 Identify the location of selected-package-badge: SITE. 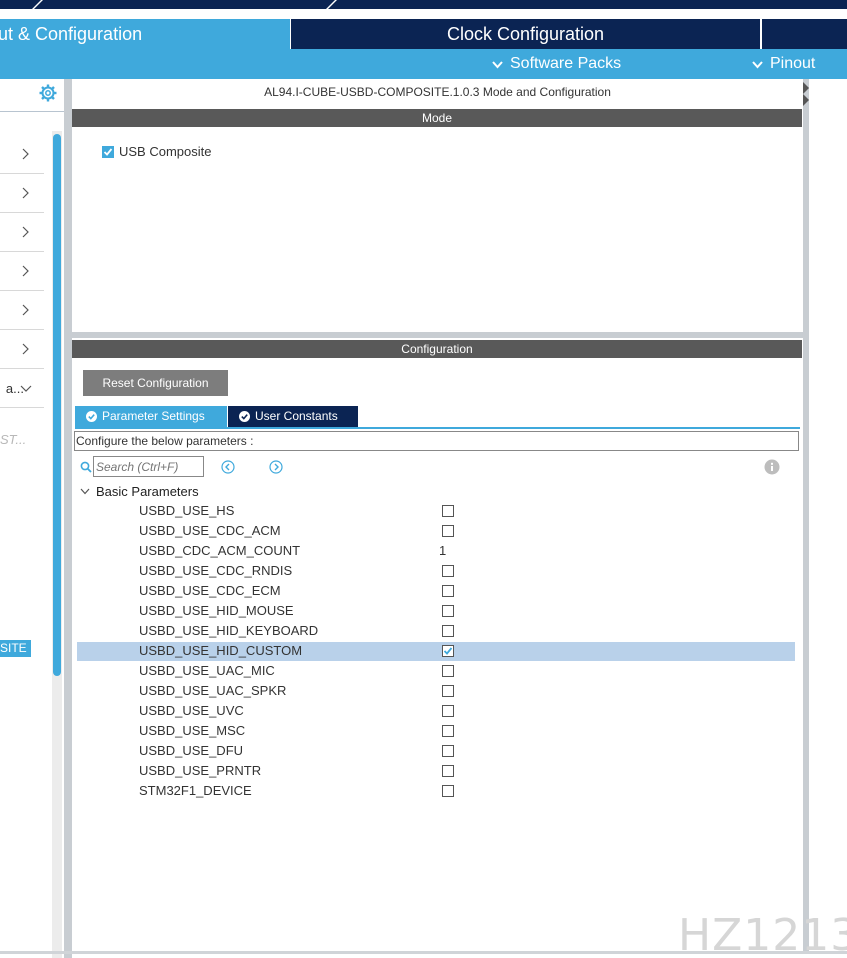
(15, 648).